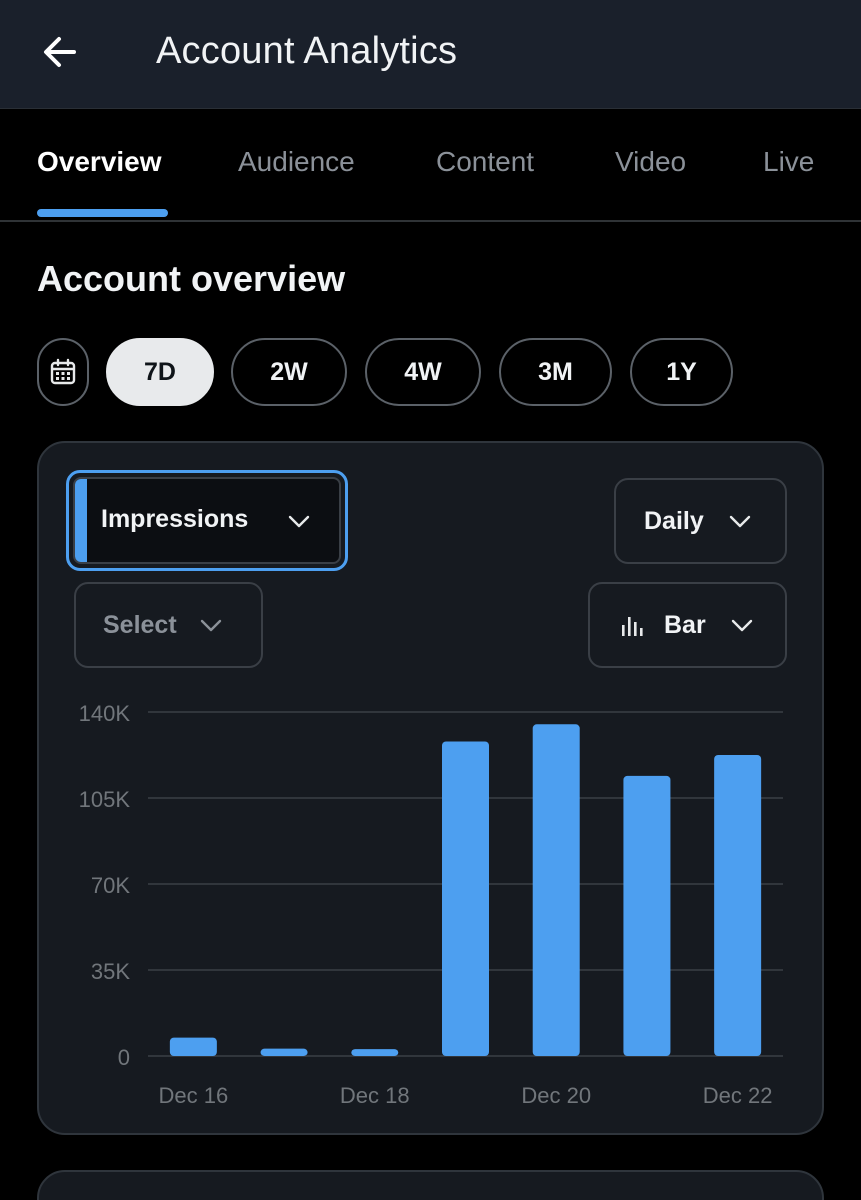 This screenshot has width=861, height=1200. I want to click on y-tick-label: 105K, so click(105, 799).